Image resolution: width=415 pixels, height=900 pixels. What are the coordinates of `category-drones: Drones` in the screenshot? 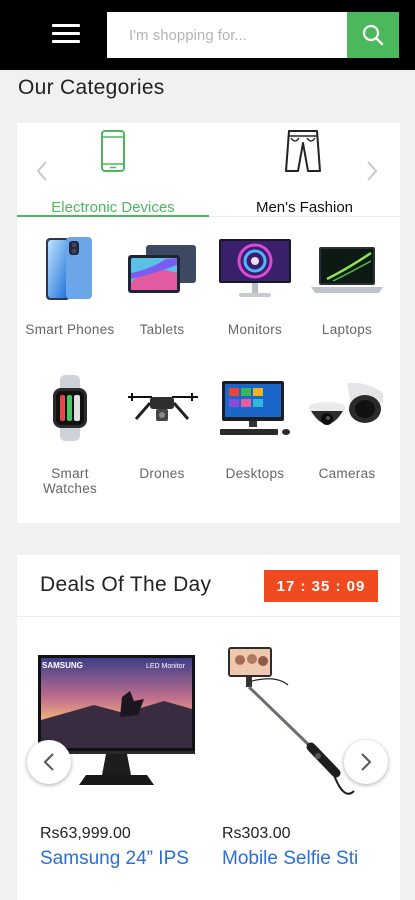 It's located at (162, 438).